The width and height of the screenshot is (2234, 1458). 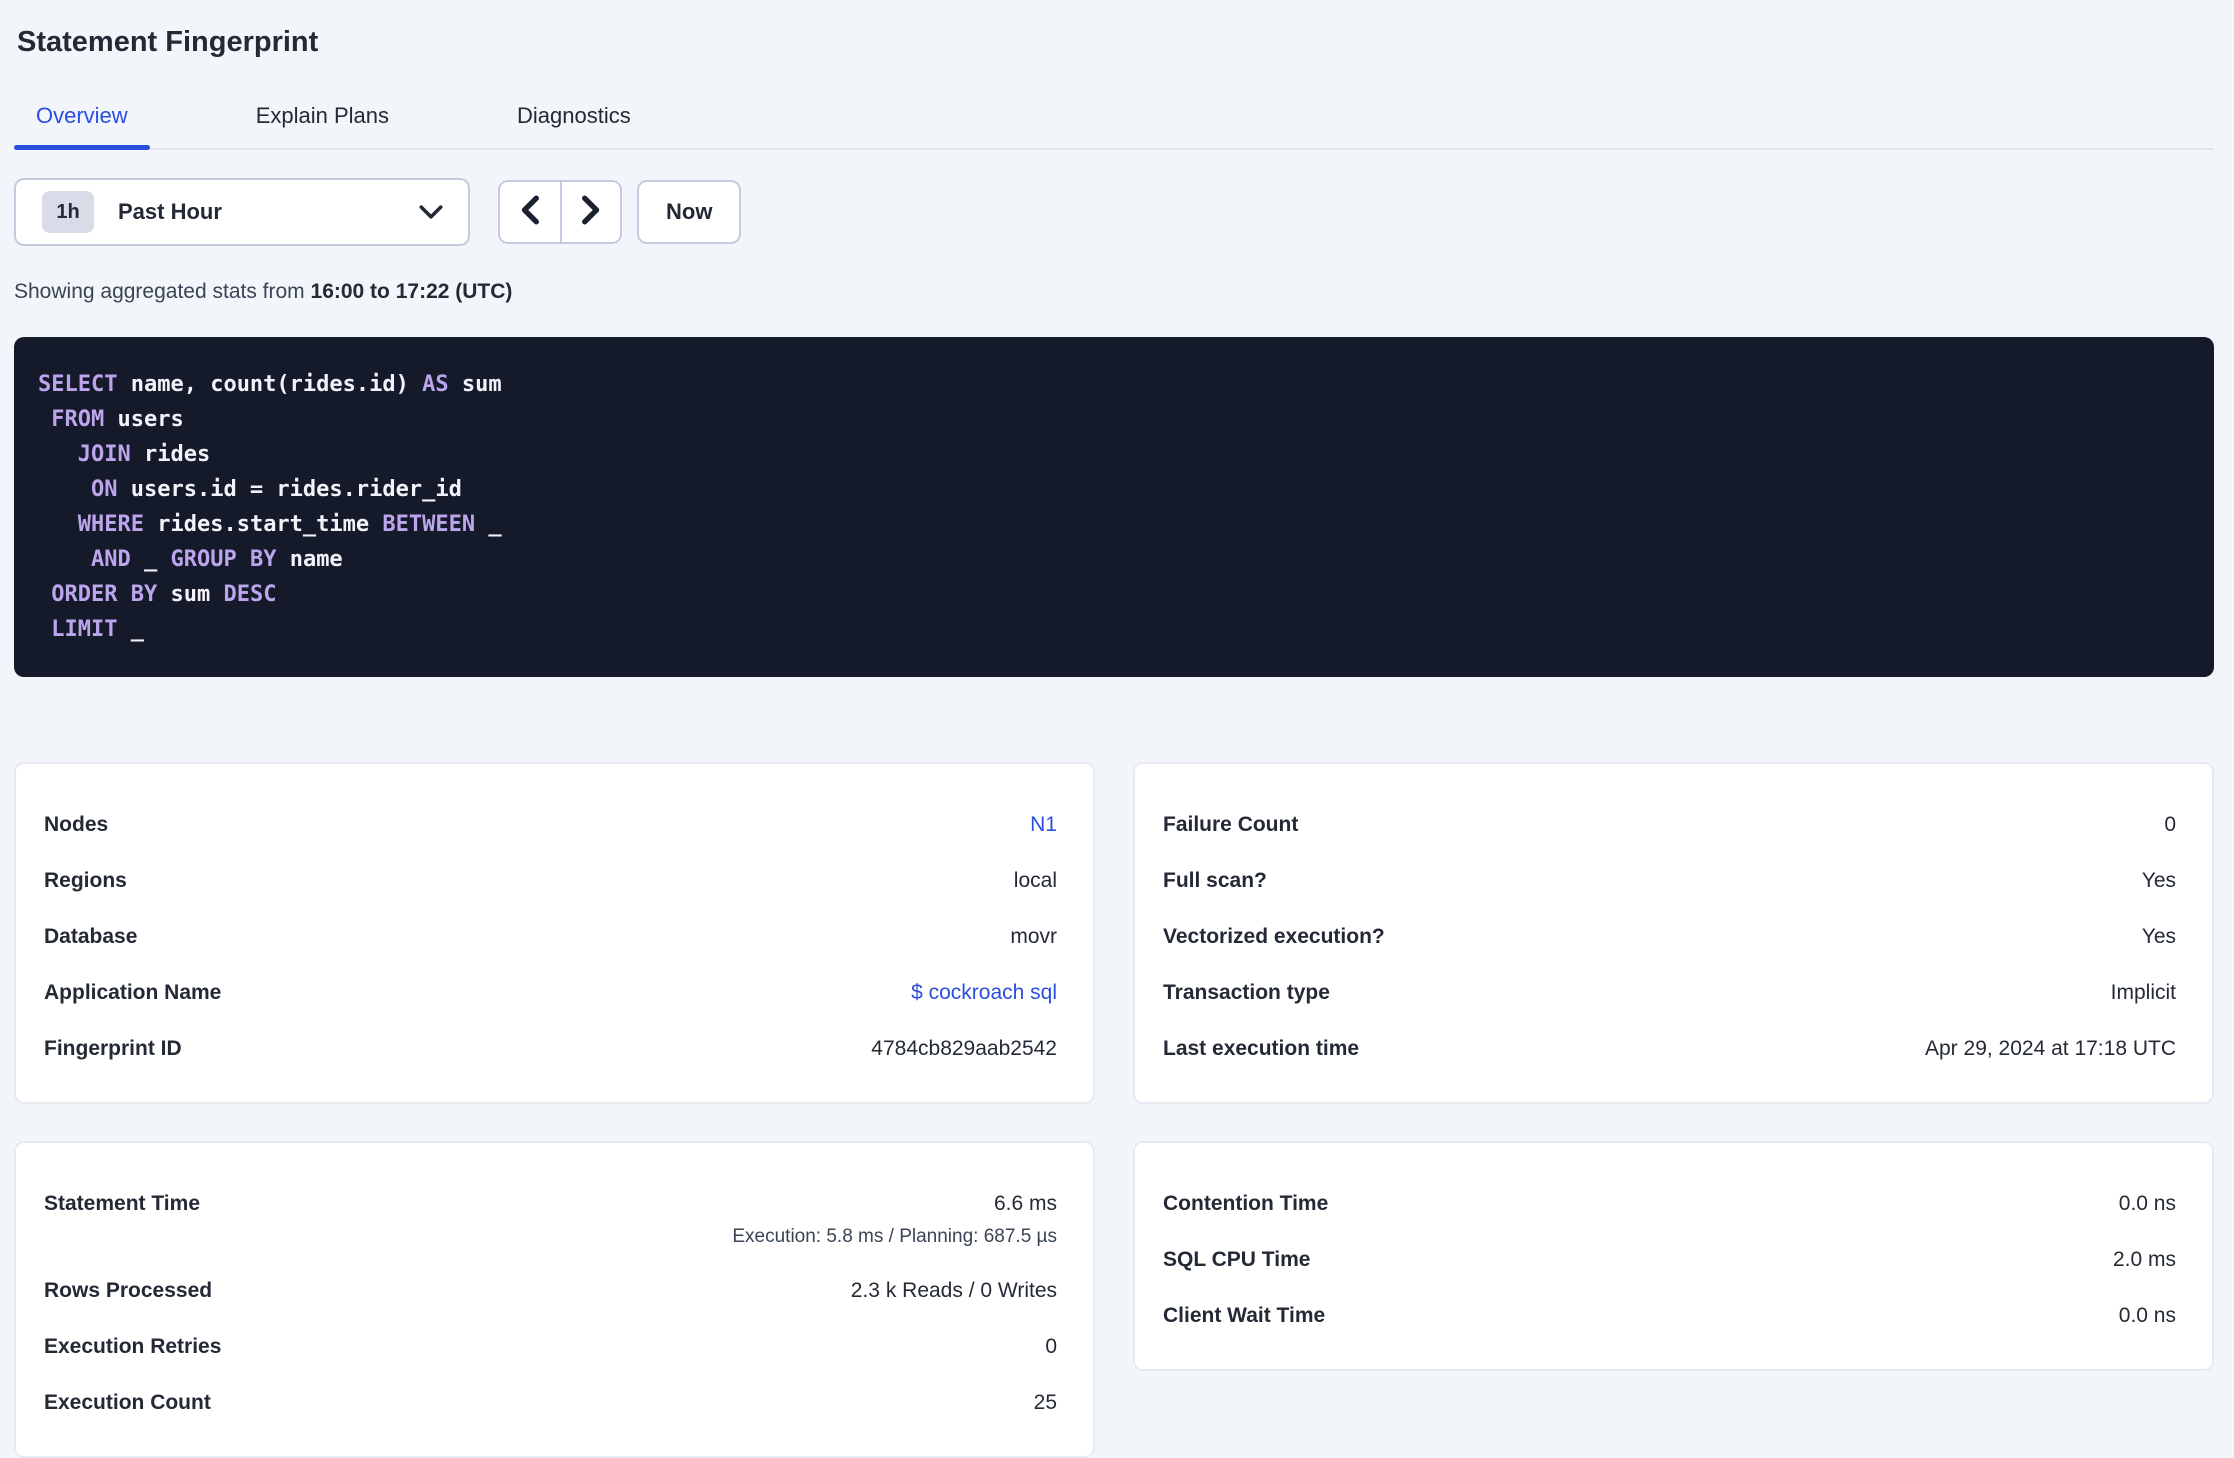 What do you see at coordinates (550, 825) in the screenshot?
I see `table-row: Nodes N1` at bounding box center [550, 825].